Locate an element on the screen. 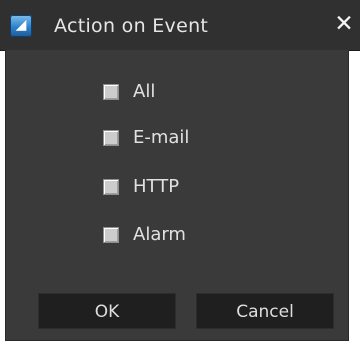 The height and width of the screenshot is (347, 360). title-bar: ◢ Action on Event ✕ is located at coordinates (180, 25).